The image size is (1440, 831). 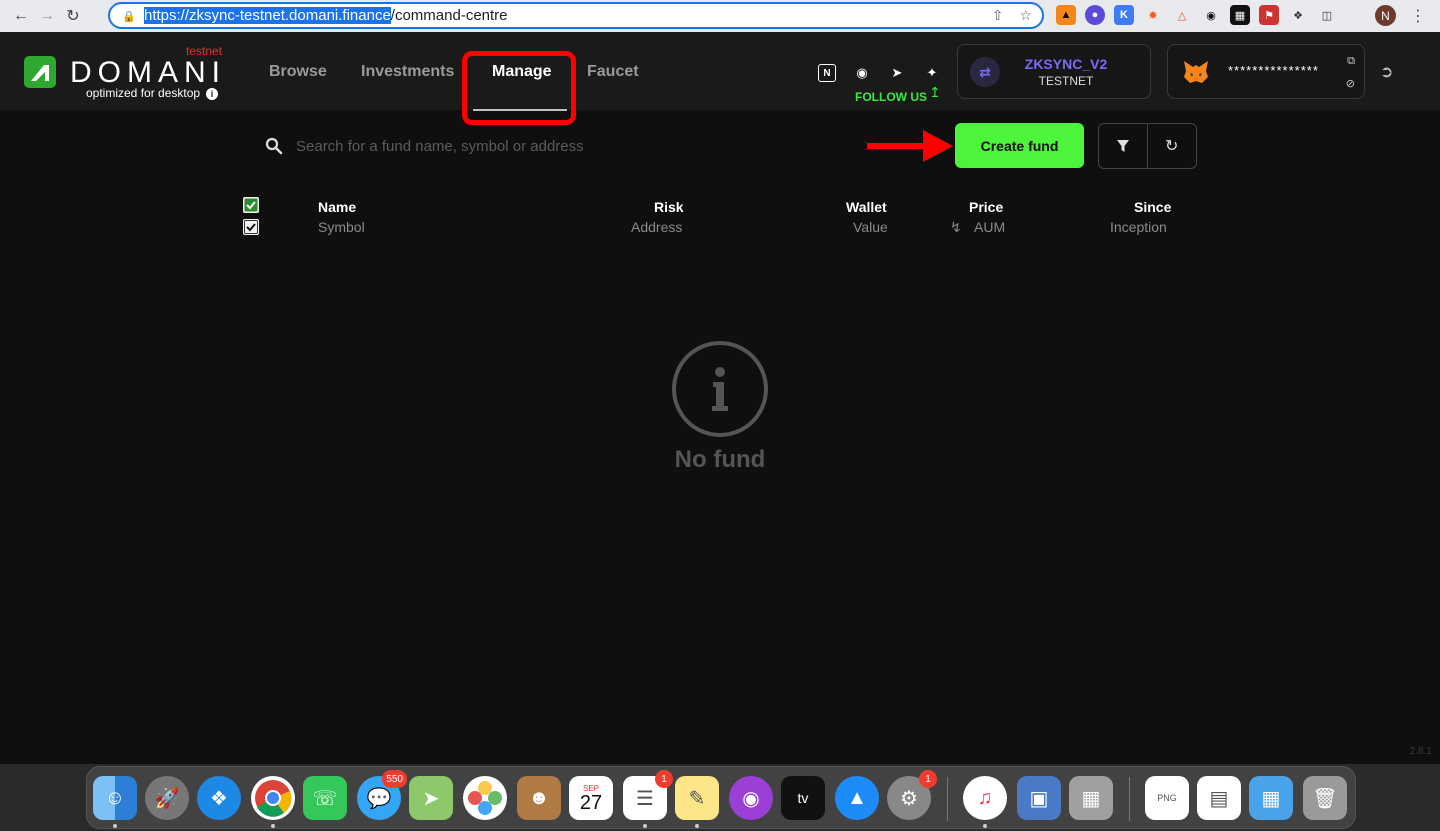 I want to click on column-header-risk: Risk, so click(x=669, y=207).